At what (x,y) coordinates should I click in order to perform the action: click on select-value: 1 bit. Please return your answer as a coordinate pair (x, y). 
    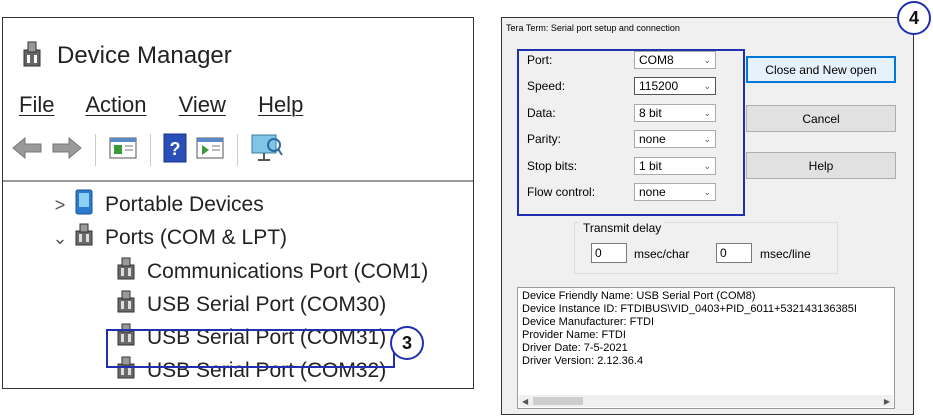
    Looking at the image, I should click on (650, 166).